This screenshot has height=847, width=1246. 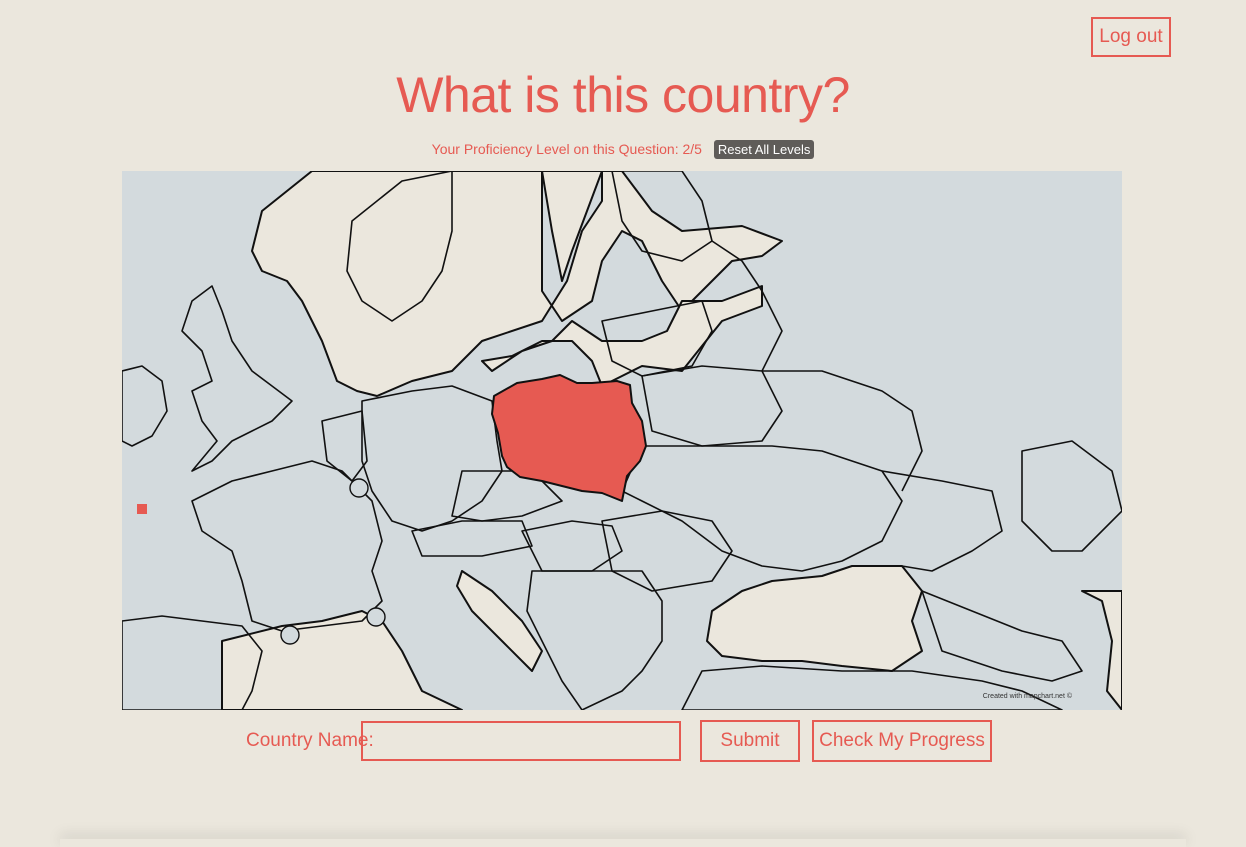 I want to click on turkey-outline, so click(x=872, y=687).